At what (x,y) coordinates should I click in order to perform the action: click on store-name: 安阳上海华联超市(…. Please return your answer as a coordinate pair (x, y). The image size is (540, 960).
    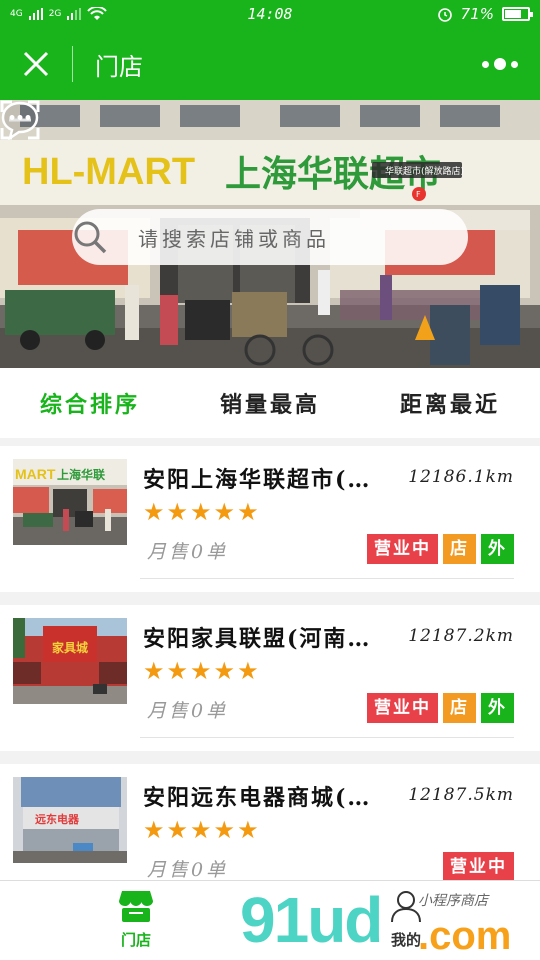
    Looking at the image, I should click on (257, 480).